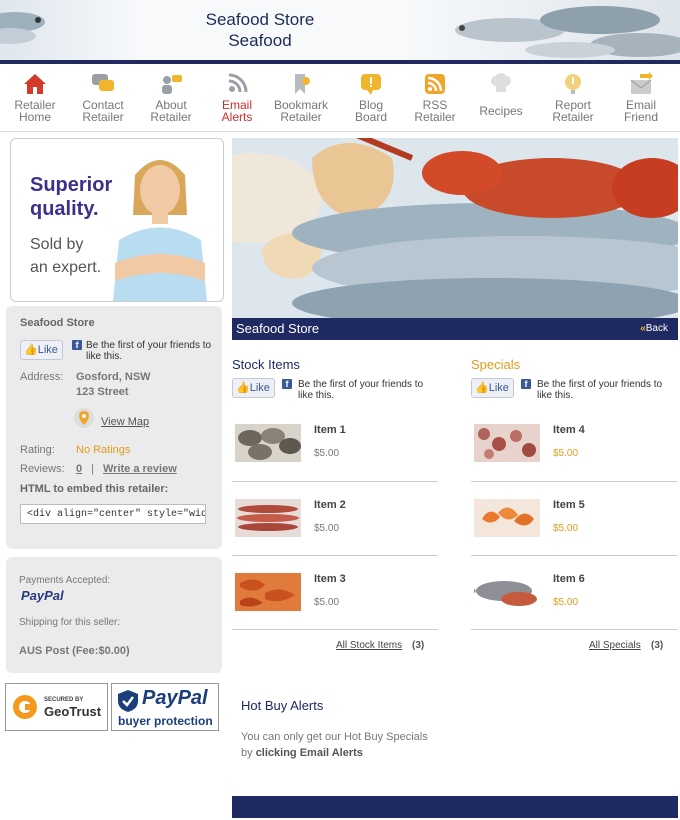 The height and width of the screenshot is (820, 680). I want to click on item-5-price: $5.00, so click(566, 528).